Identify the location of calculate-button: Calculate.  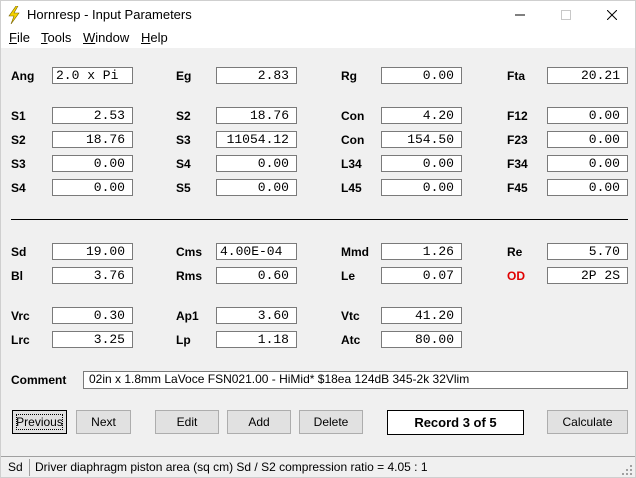
(587, 422).